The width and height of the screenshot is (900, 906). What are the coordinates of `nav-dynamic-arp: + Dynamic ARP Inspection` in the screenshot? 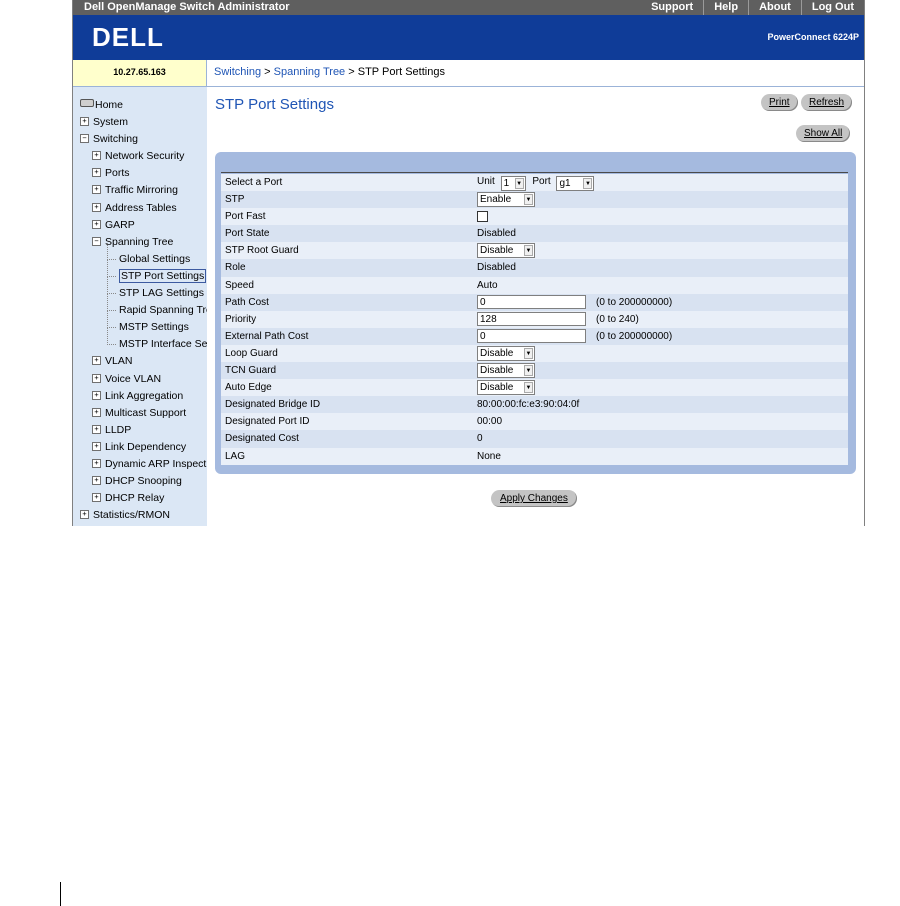 It's located at (143, 464).